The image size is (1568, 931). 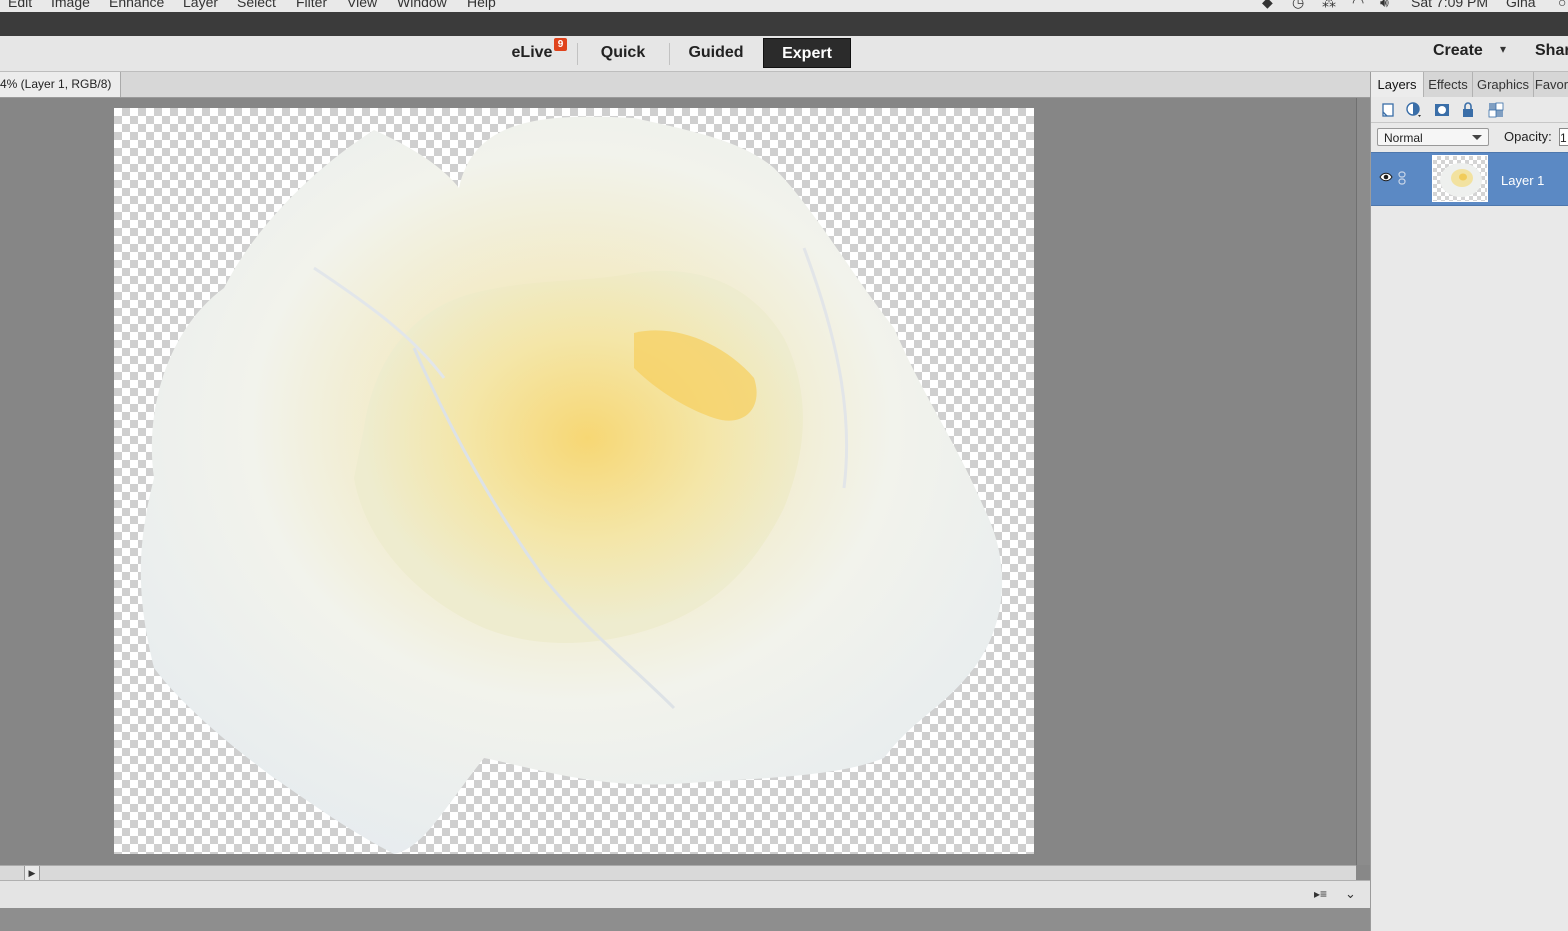 I want to click on horizontal-scrollbar: ▶, so click(x=678, y=872).